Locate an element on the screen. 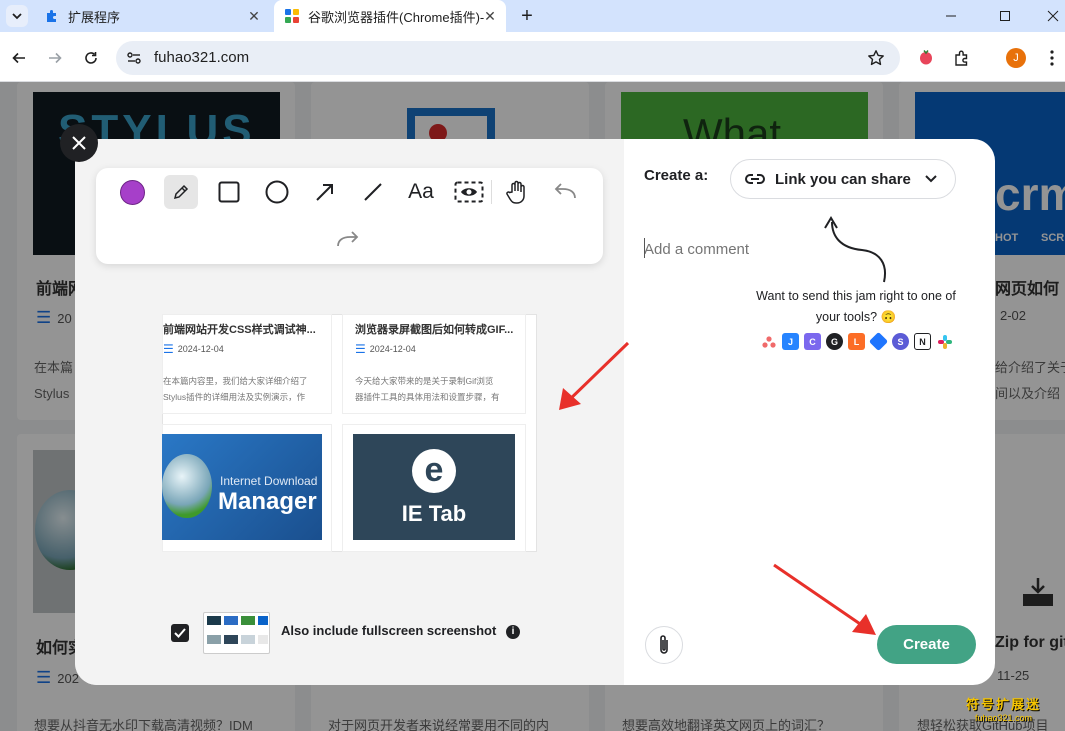 This screenshot has height=731, width=1065. create-label: Create a: is located at coordinates (676, 175).